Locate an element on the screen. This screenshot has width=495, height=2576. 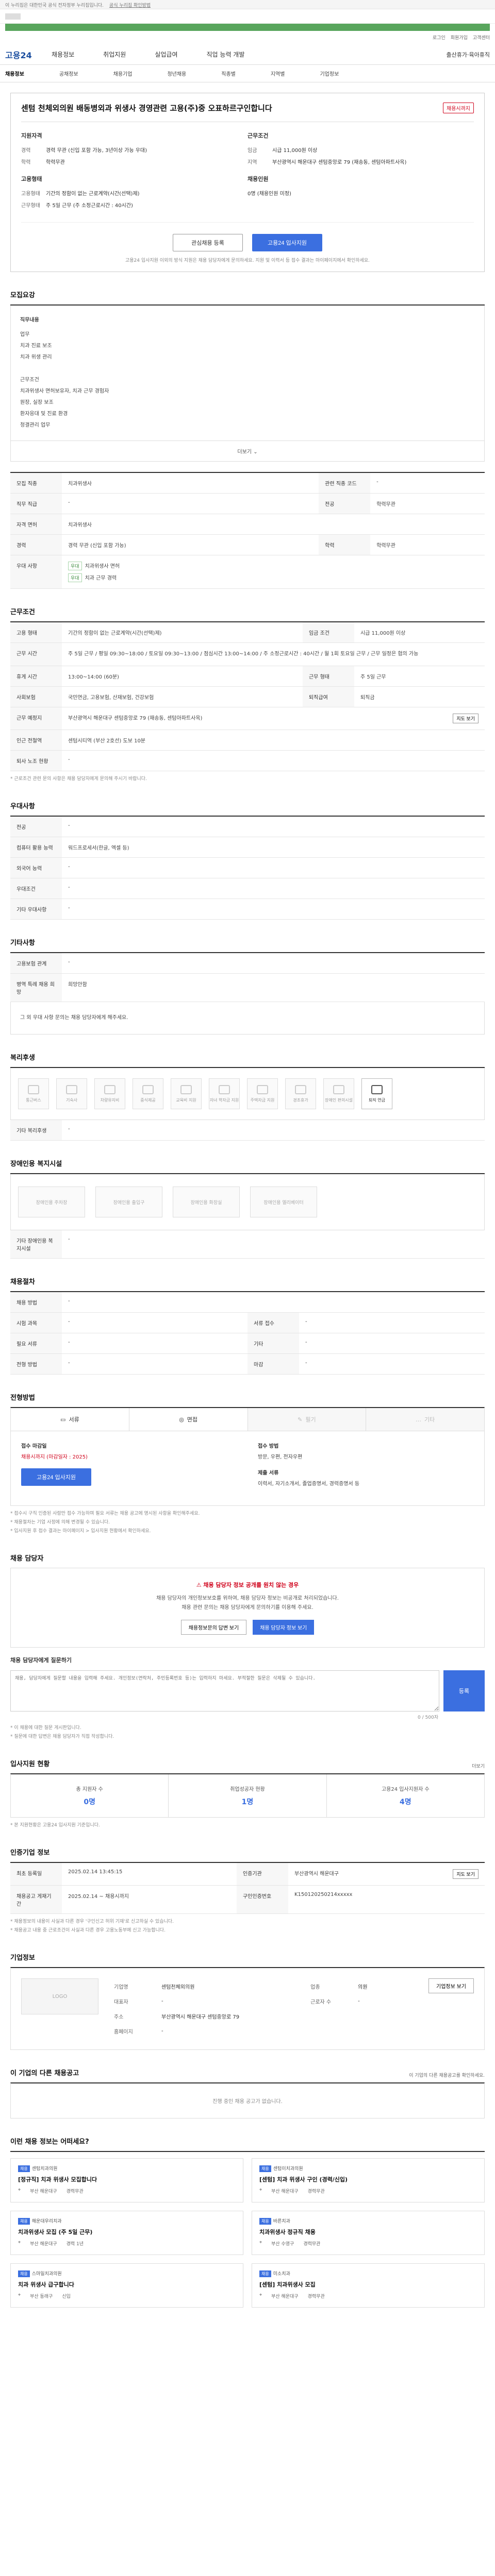
recommend-card: 채용 미소치과 [센텀] 치과위생사 모집 ⌖ 부산 해운대구 경력무관 is located at coordinates (369, 2285).